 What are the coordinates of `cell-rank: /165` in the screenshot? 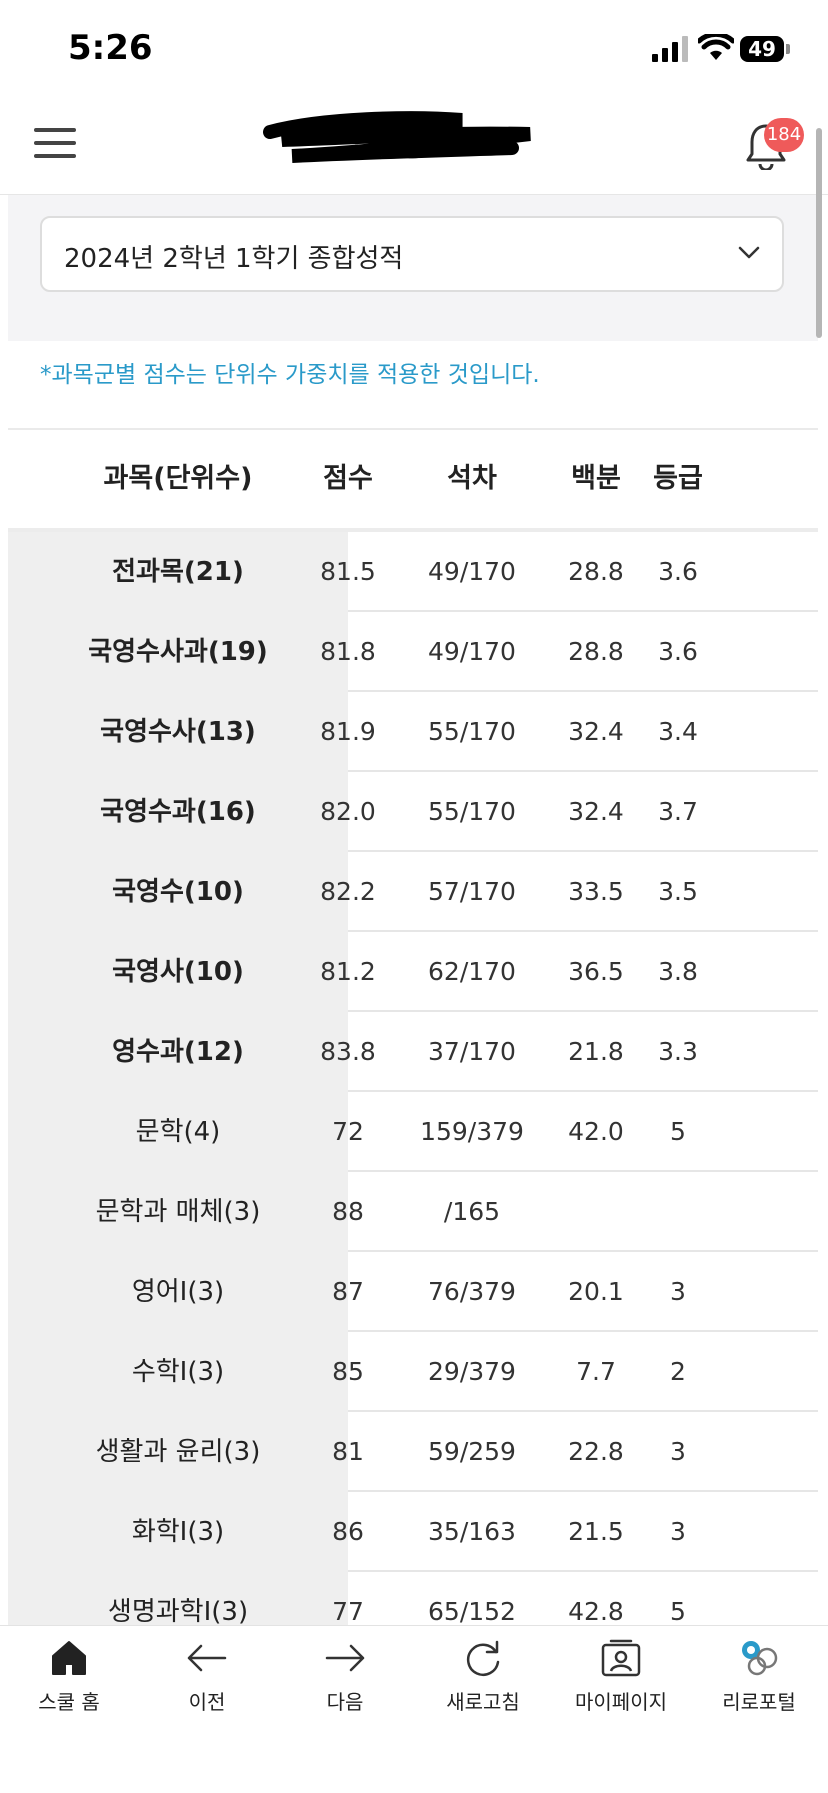 It's located at (472, 1211).